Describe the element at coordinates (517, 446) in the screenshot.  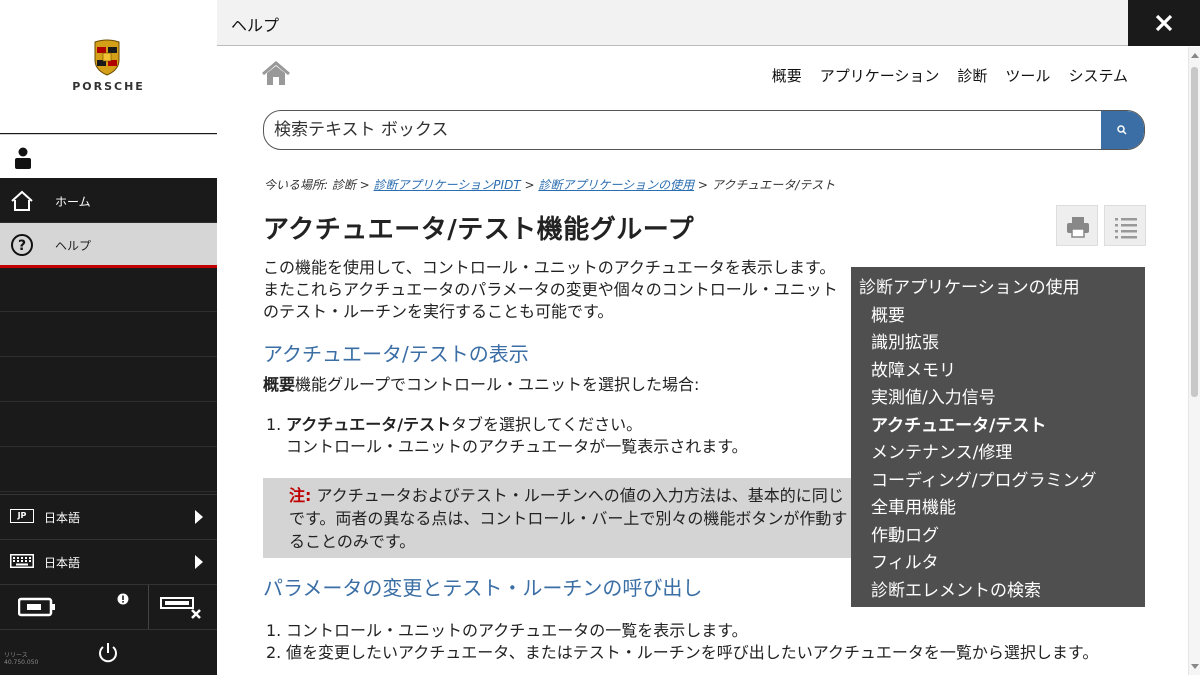
I see `step-subtext: コントロール・ユニットのアクチュエータが一覧表示されます。` at that location.